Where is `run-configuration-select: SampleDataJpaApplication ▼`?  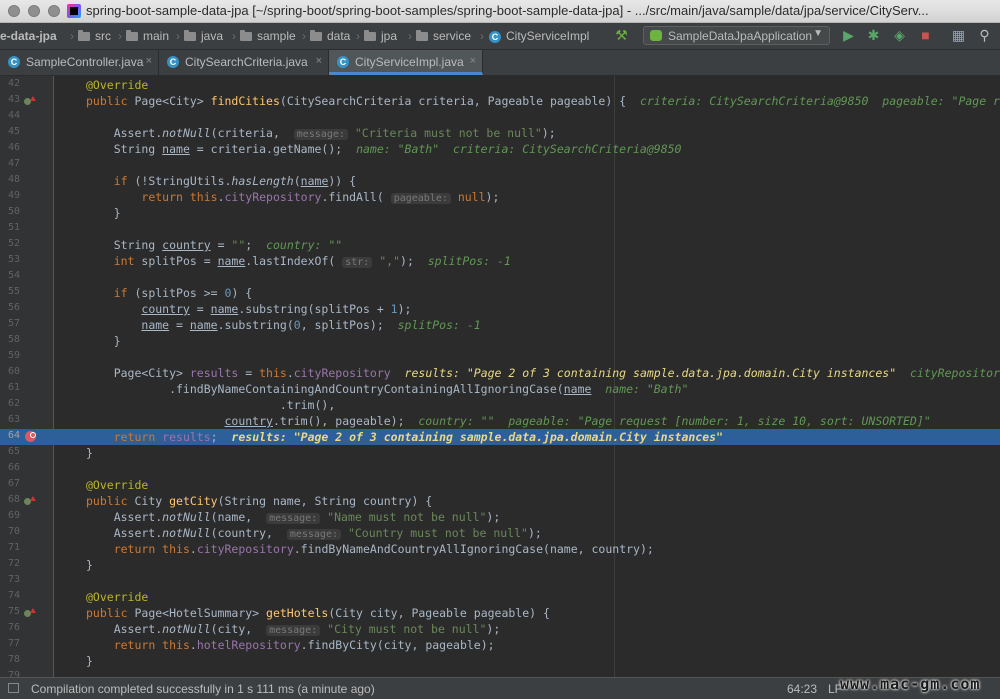
run-configuration-select: SampleDataJpaApplication ▼ is located at coordinates (736, 35).